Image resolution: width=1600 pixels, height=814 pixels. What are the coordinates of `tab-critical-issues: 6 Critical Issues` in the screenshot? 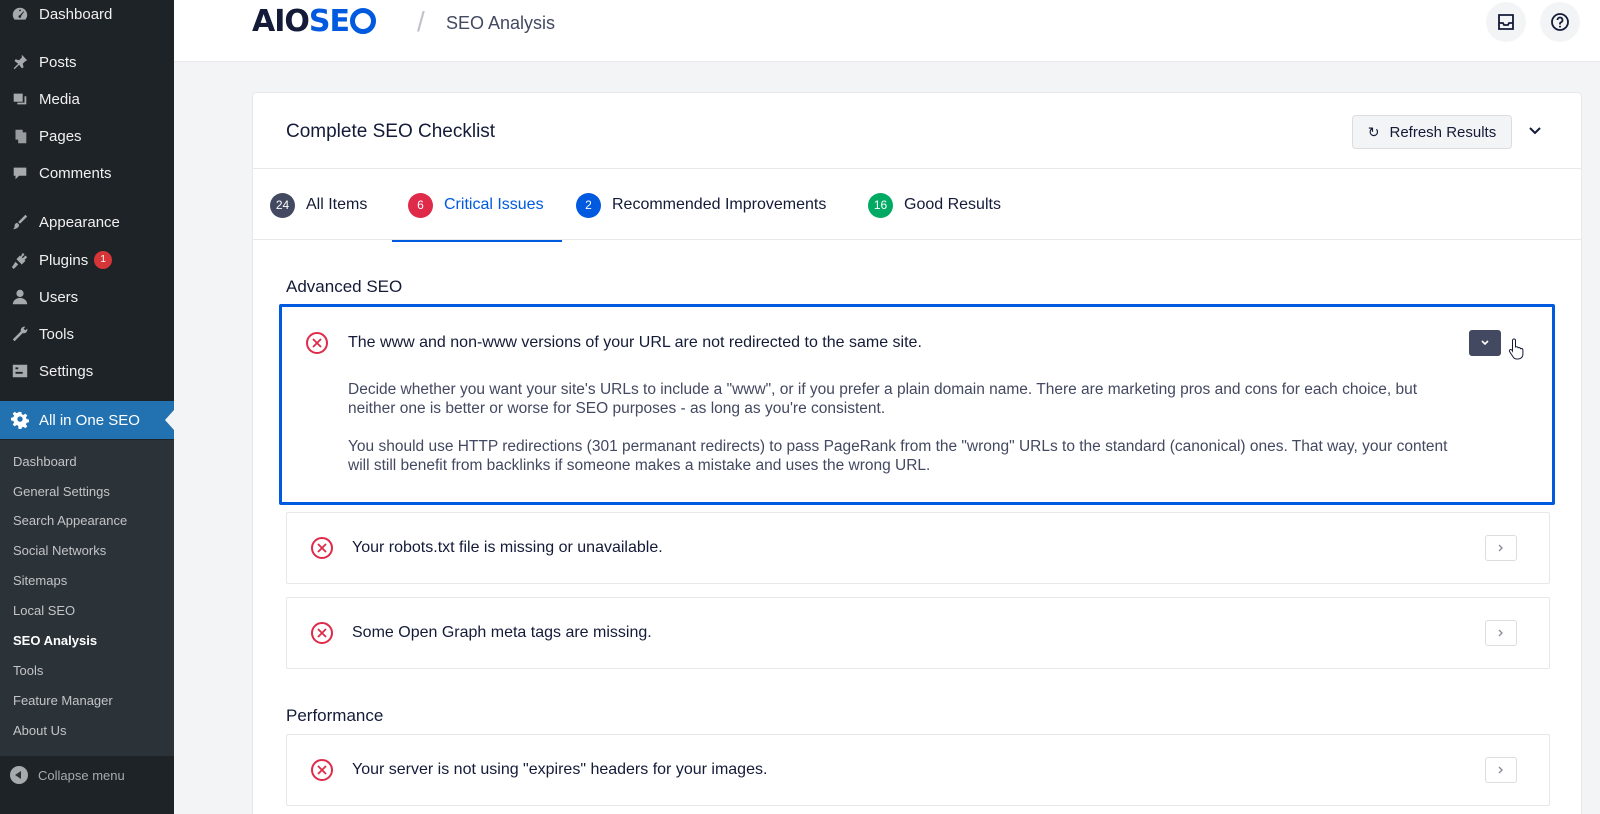 It's located at (477, 205).